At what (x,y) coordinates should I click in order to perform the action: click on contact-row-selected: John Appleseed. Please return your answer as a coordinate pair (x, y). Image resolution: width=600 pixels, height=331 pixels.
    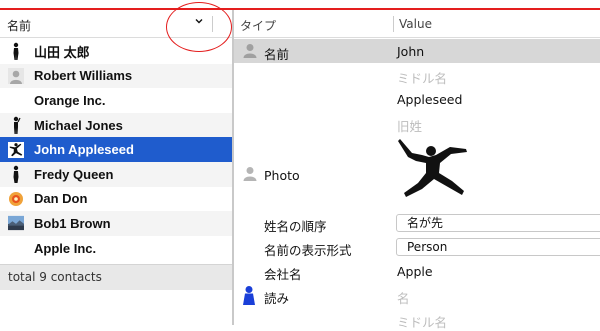
    Looking at the image, I should click on (116, 149).